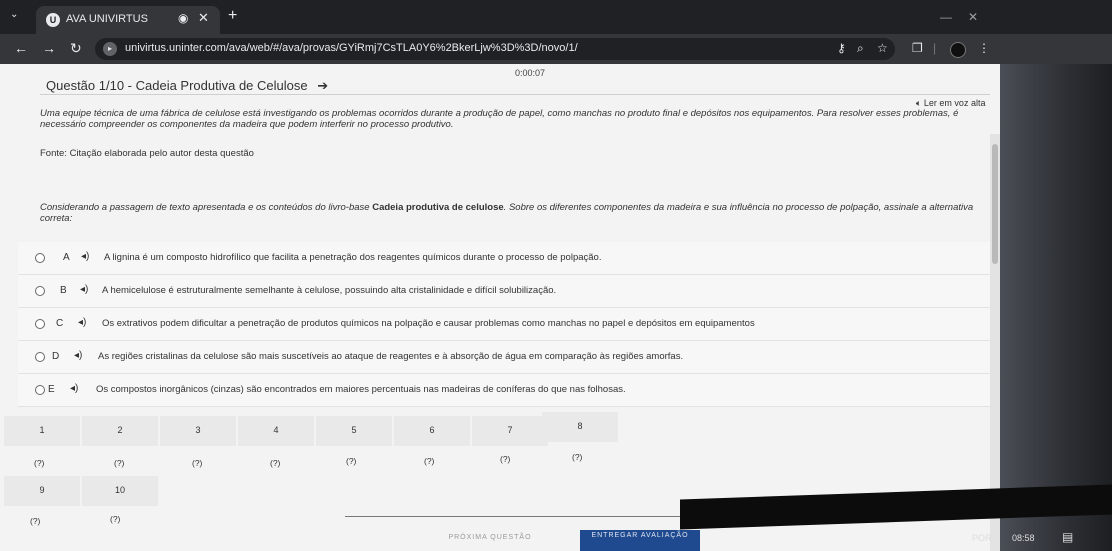 The image size is (1112, 551). Describe the element at coordinates (49, 48) in the screenshot. I see `forward-icon: →` at that location.